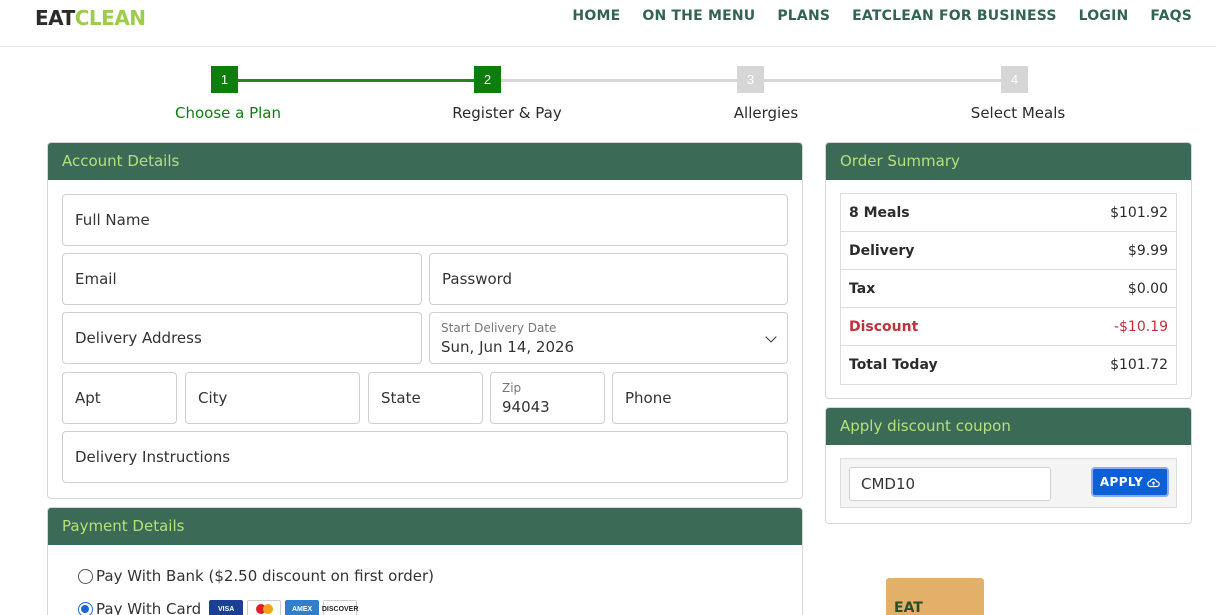  What do you see at coordinates (112, 220) in the screenshot?
I see `full-name-placeholder: Full Name` at bounding box center [112, 220].